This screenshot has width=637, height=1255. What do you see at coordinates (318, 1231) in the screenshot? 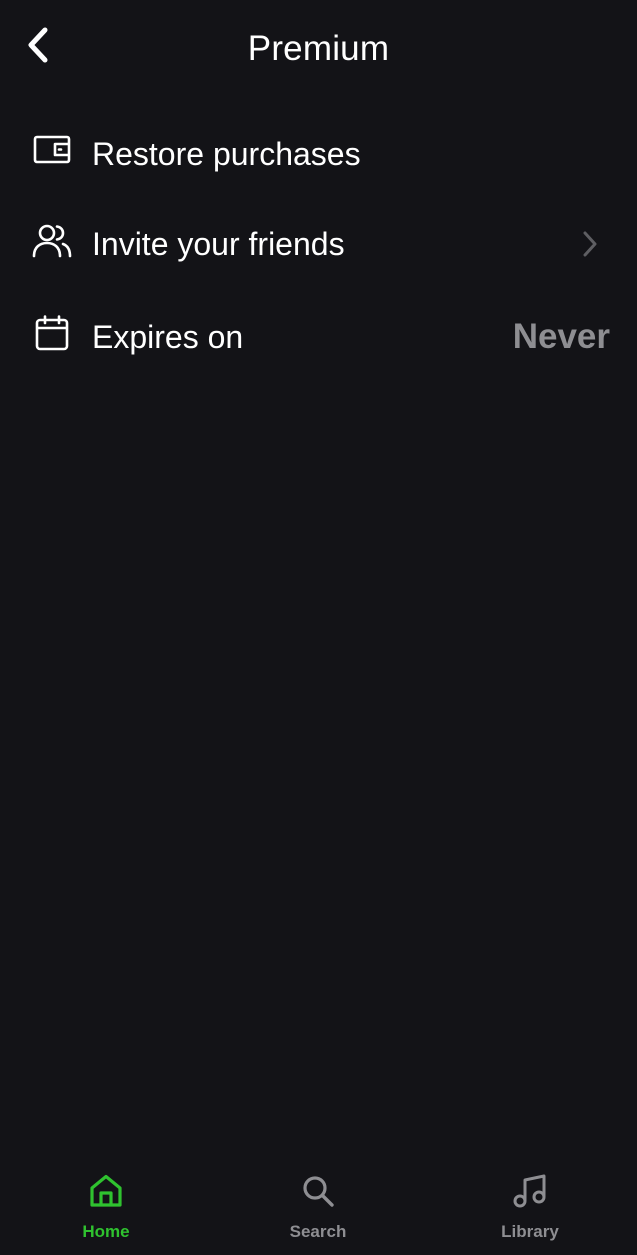
I see `nav-search-label: Search` at bounding box center [318, 1231].